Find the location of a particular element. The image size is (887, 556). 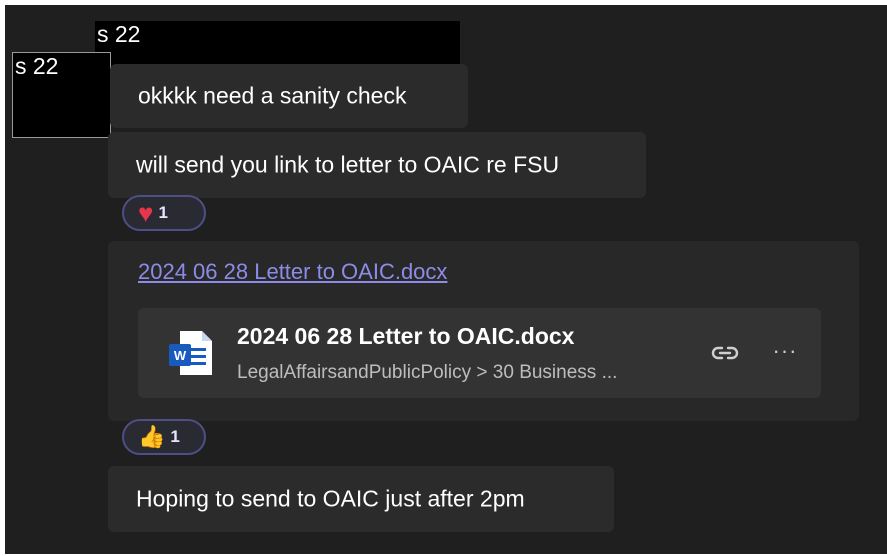

reaction-pill: ♥ 1 is located at coordinates (164, 213).